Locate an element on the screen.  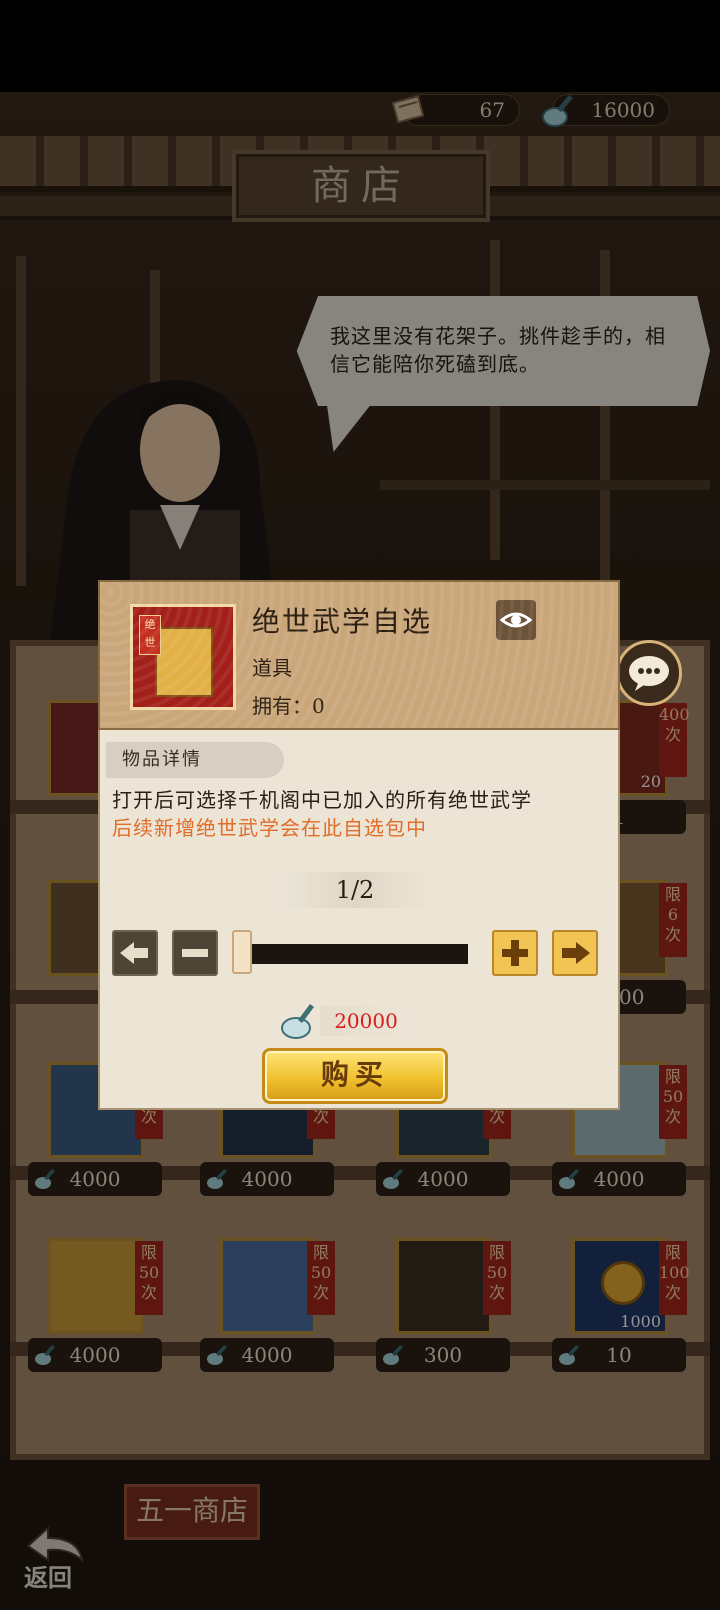
item-icon: 绝世 is located at coordinates (183, 657).